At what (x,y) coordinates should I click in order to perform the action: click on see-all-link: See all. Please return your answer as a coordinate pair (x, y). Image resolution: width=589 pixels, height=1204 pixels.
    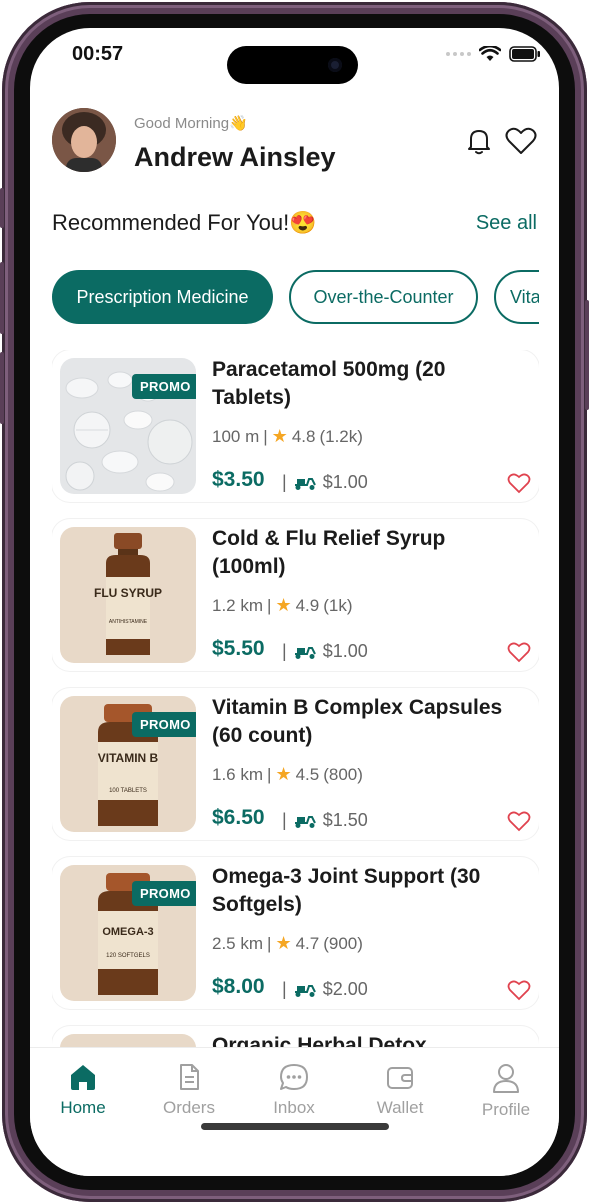
    Looking at the image, I should click on (506, 223).